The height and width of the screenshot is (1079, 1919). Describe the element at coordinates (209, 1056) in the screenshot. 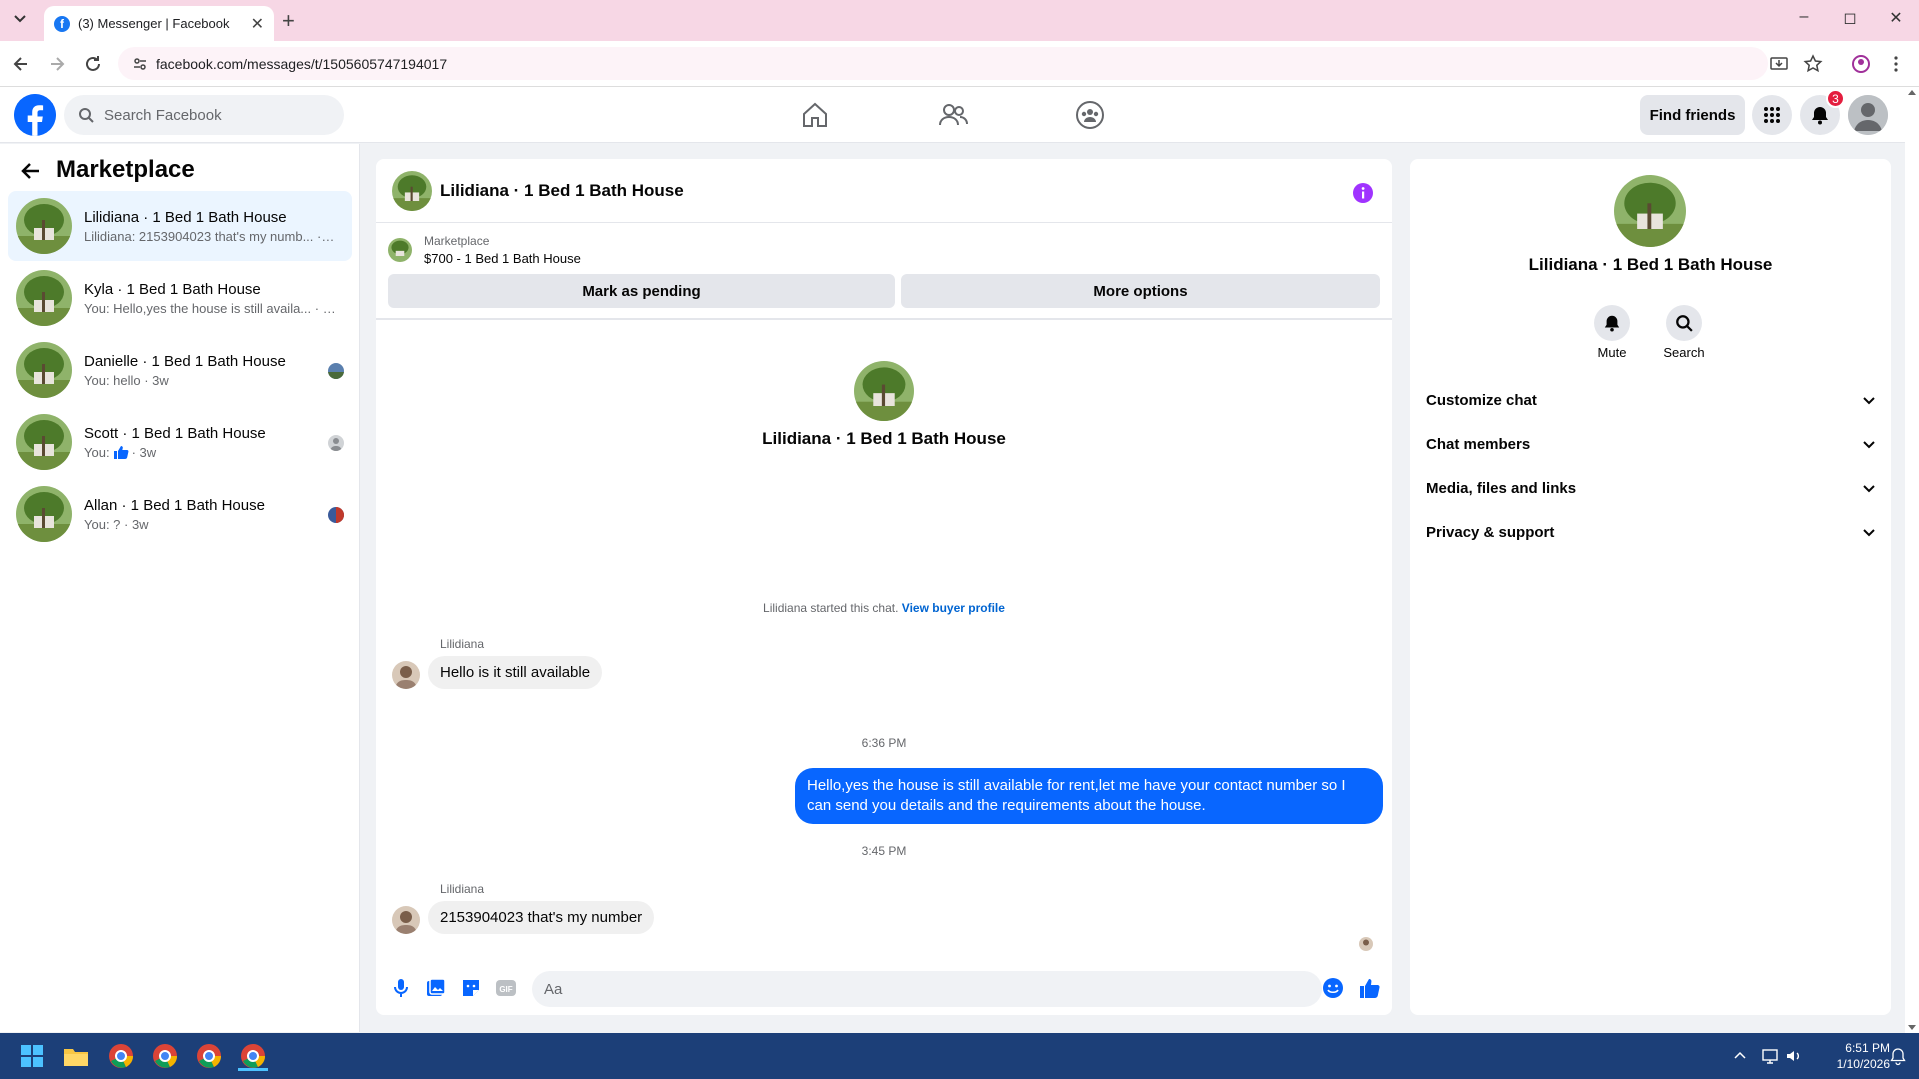

I see `chrome-profile-3-icon` at that location.